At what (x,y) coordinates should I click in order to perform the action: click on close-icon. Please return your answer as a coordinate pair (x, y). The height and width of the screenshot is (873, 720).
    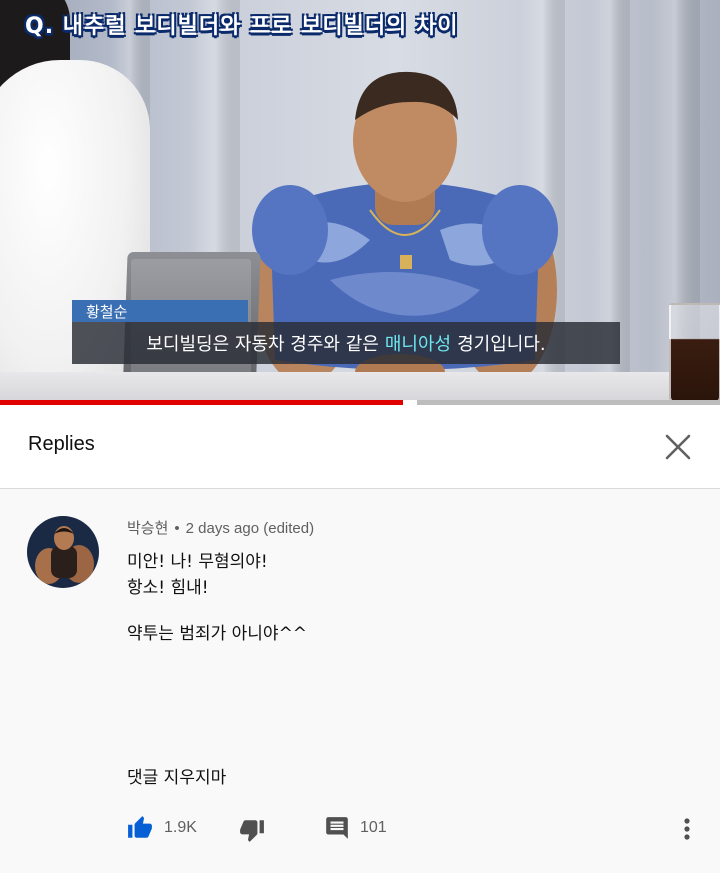
    Looking at the image, I should click on (678, 447).